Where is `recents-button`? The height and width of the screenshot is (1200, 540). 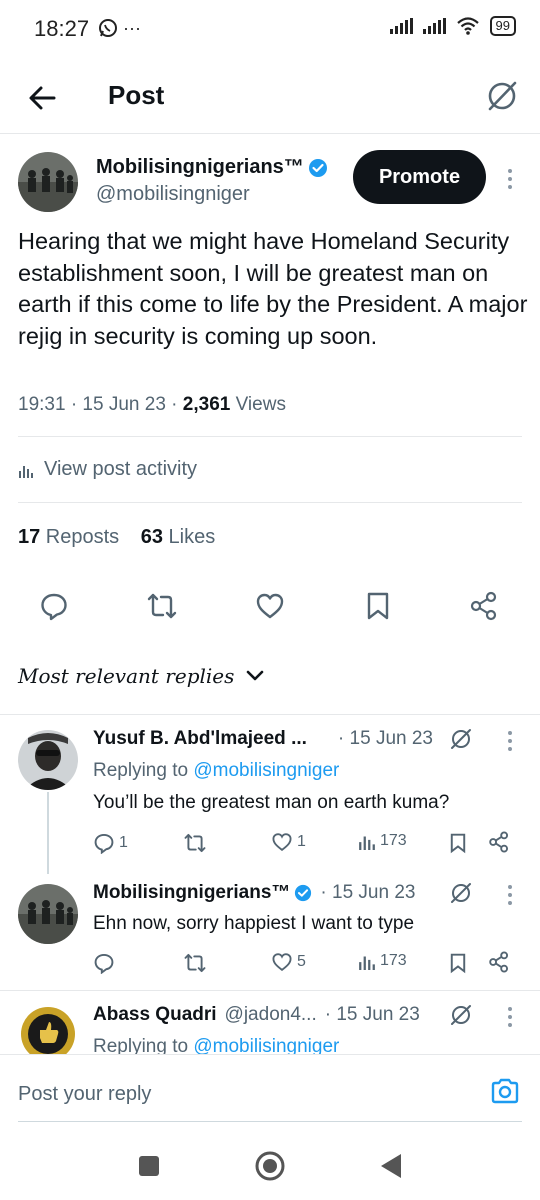
recents-button is located at coordinates (149, 1168).